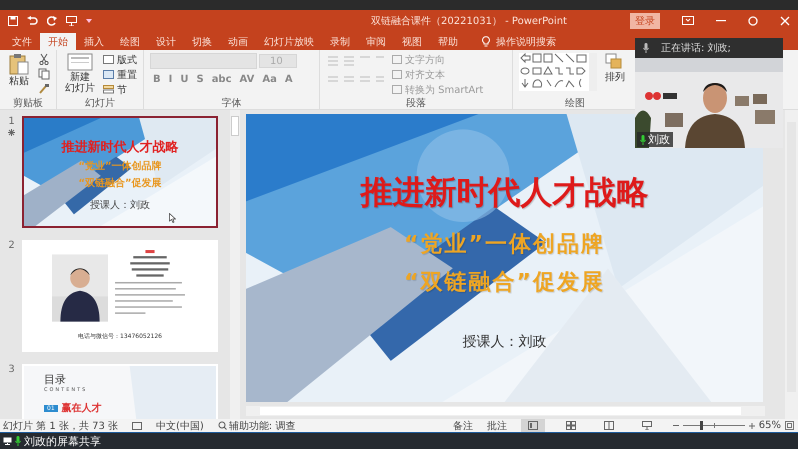  What do you see at coordinates (696, 48) in the screenshot?
I see `speaker-status: 正在讲话: 刘政;` at bounding box center [696, 48].